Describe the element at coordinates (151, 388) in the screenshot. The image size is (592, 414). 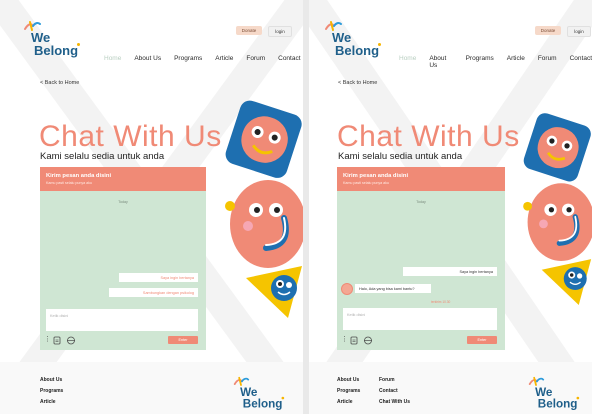
I see `footer: About Us Programs Article We Belong` at that location.